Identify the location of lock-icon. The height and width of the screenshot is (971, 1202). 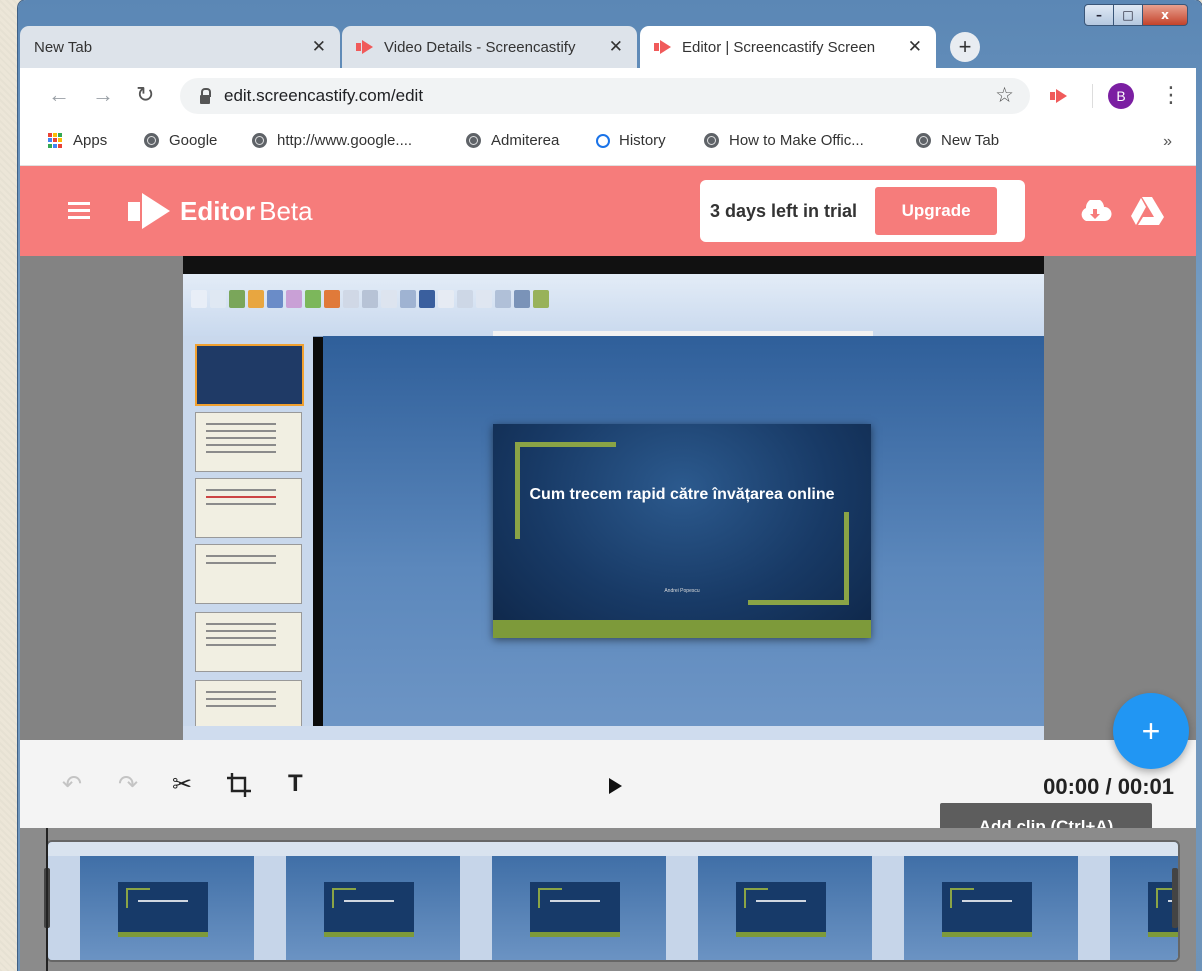
(205, 95).